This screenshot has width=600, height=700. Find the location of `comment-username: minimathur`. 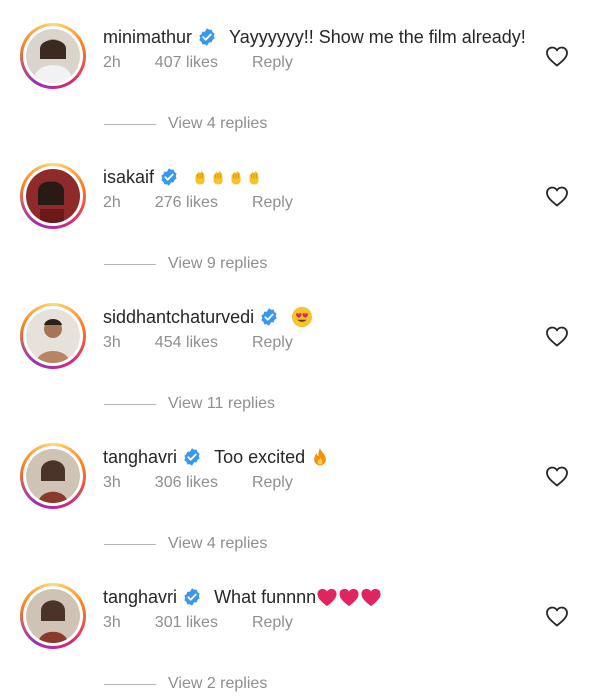

comment-username: minimathur is located at coordinates (147, 37).